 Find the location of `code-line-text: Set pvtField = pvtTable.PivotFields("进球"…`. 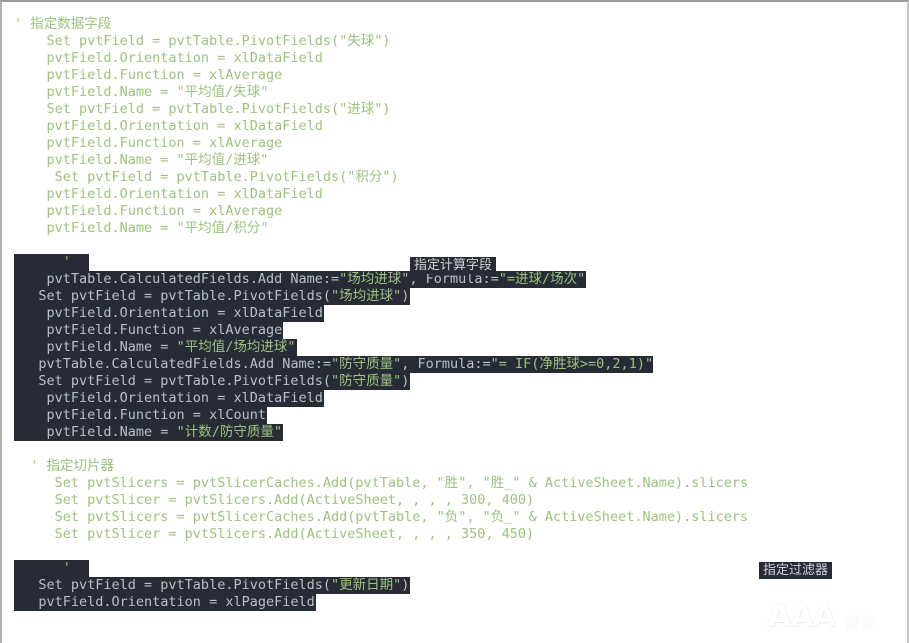

code-line-text: Set pvtField = pvtTable.PivotFields("进球"… is located at coordinates (202, 109).